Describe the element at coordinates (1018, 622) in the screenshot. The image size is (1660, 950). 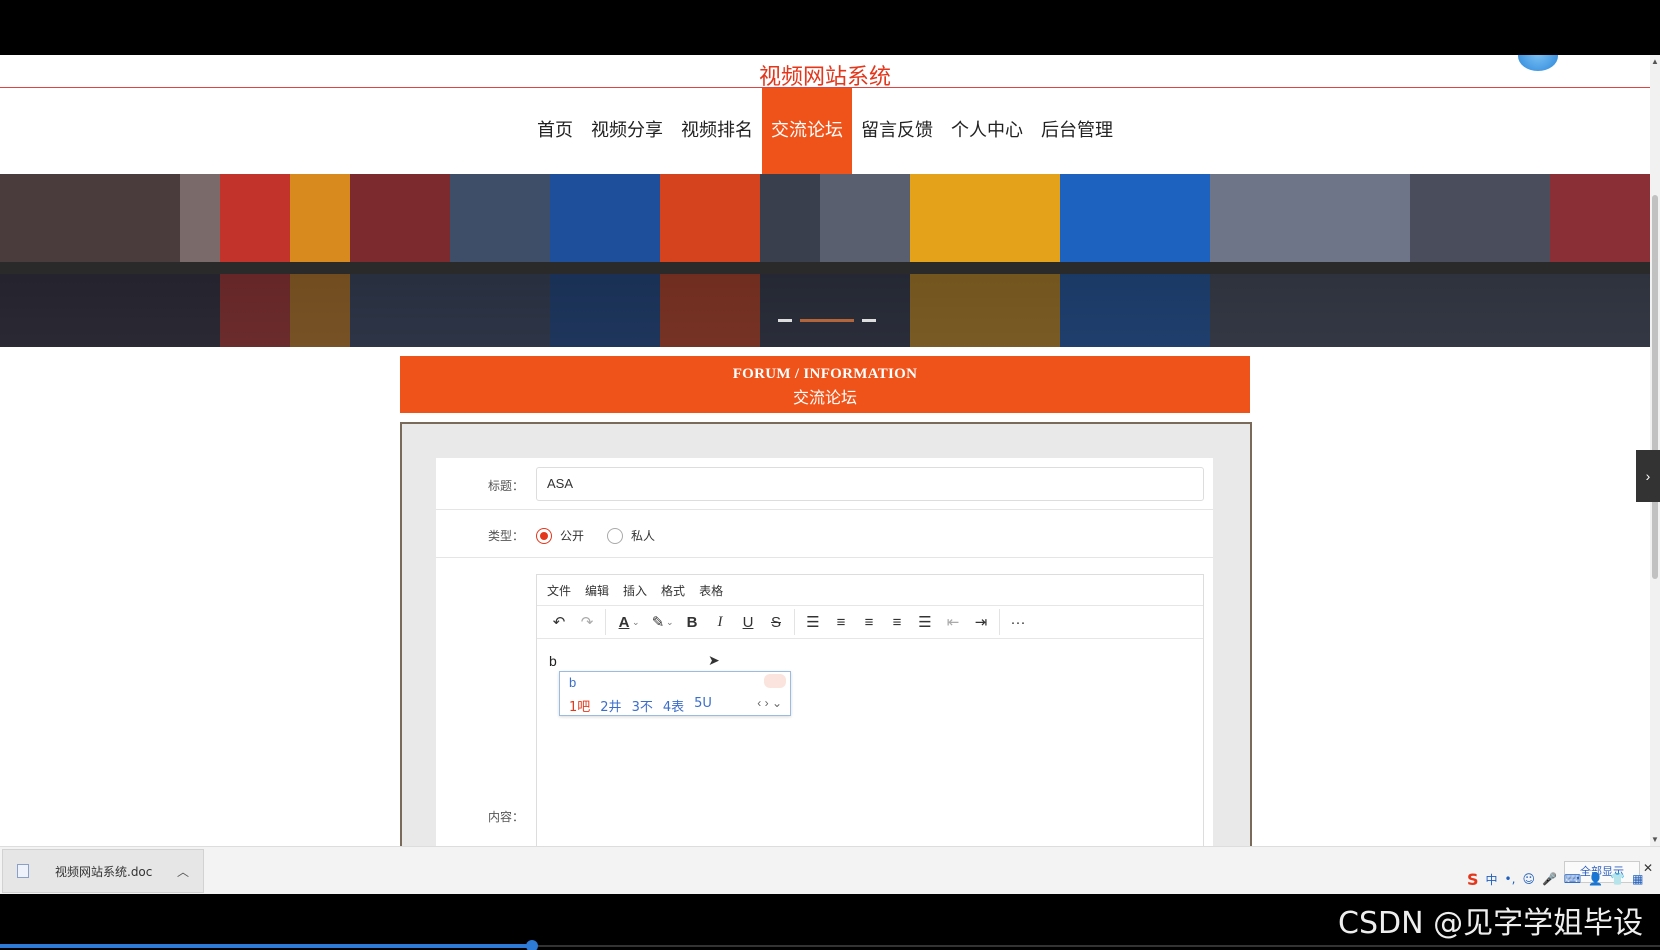
I see `more-icon: ···` at that location.